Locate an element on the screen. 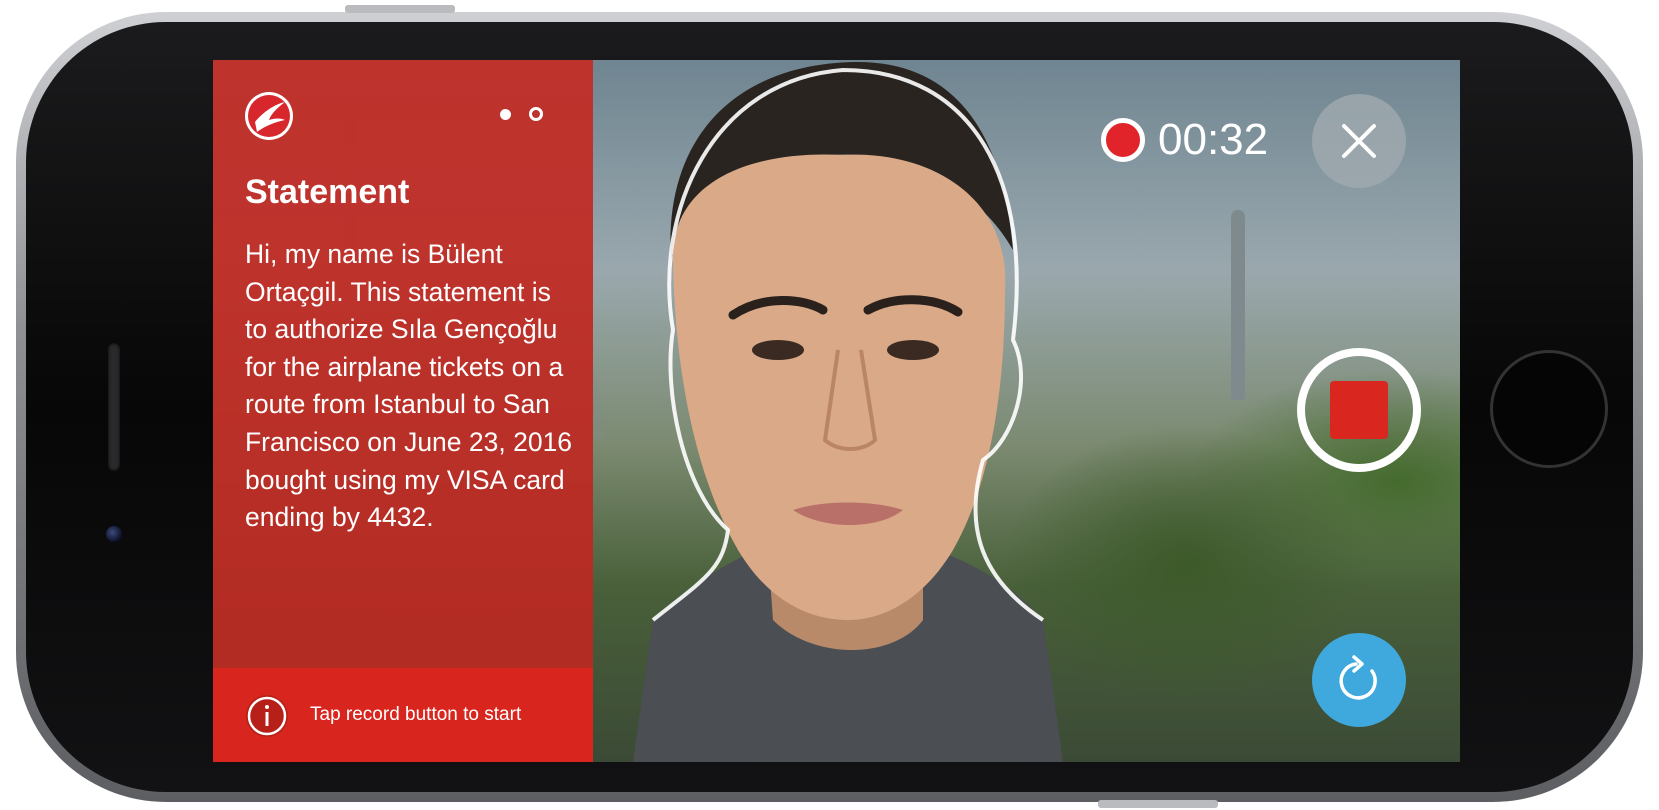 This screenshot has width=1659, height=810. logo-bird-icon is located at coordinates (269, 116).